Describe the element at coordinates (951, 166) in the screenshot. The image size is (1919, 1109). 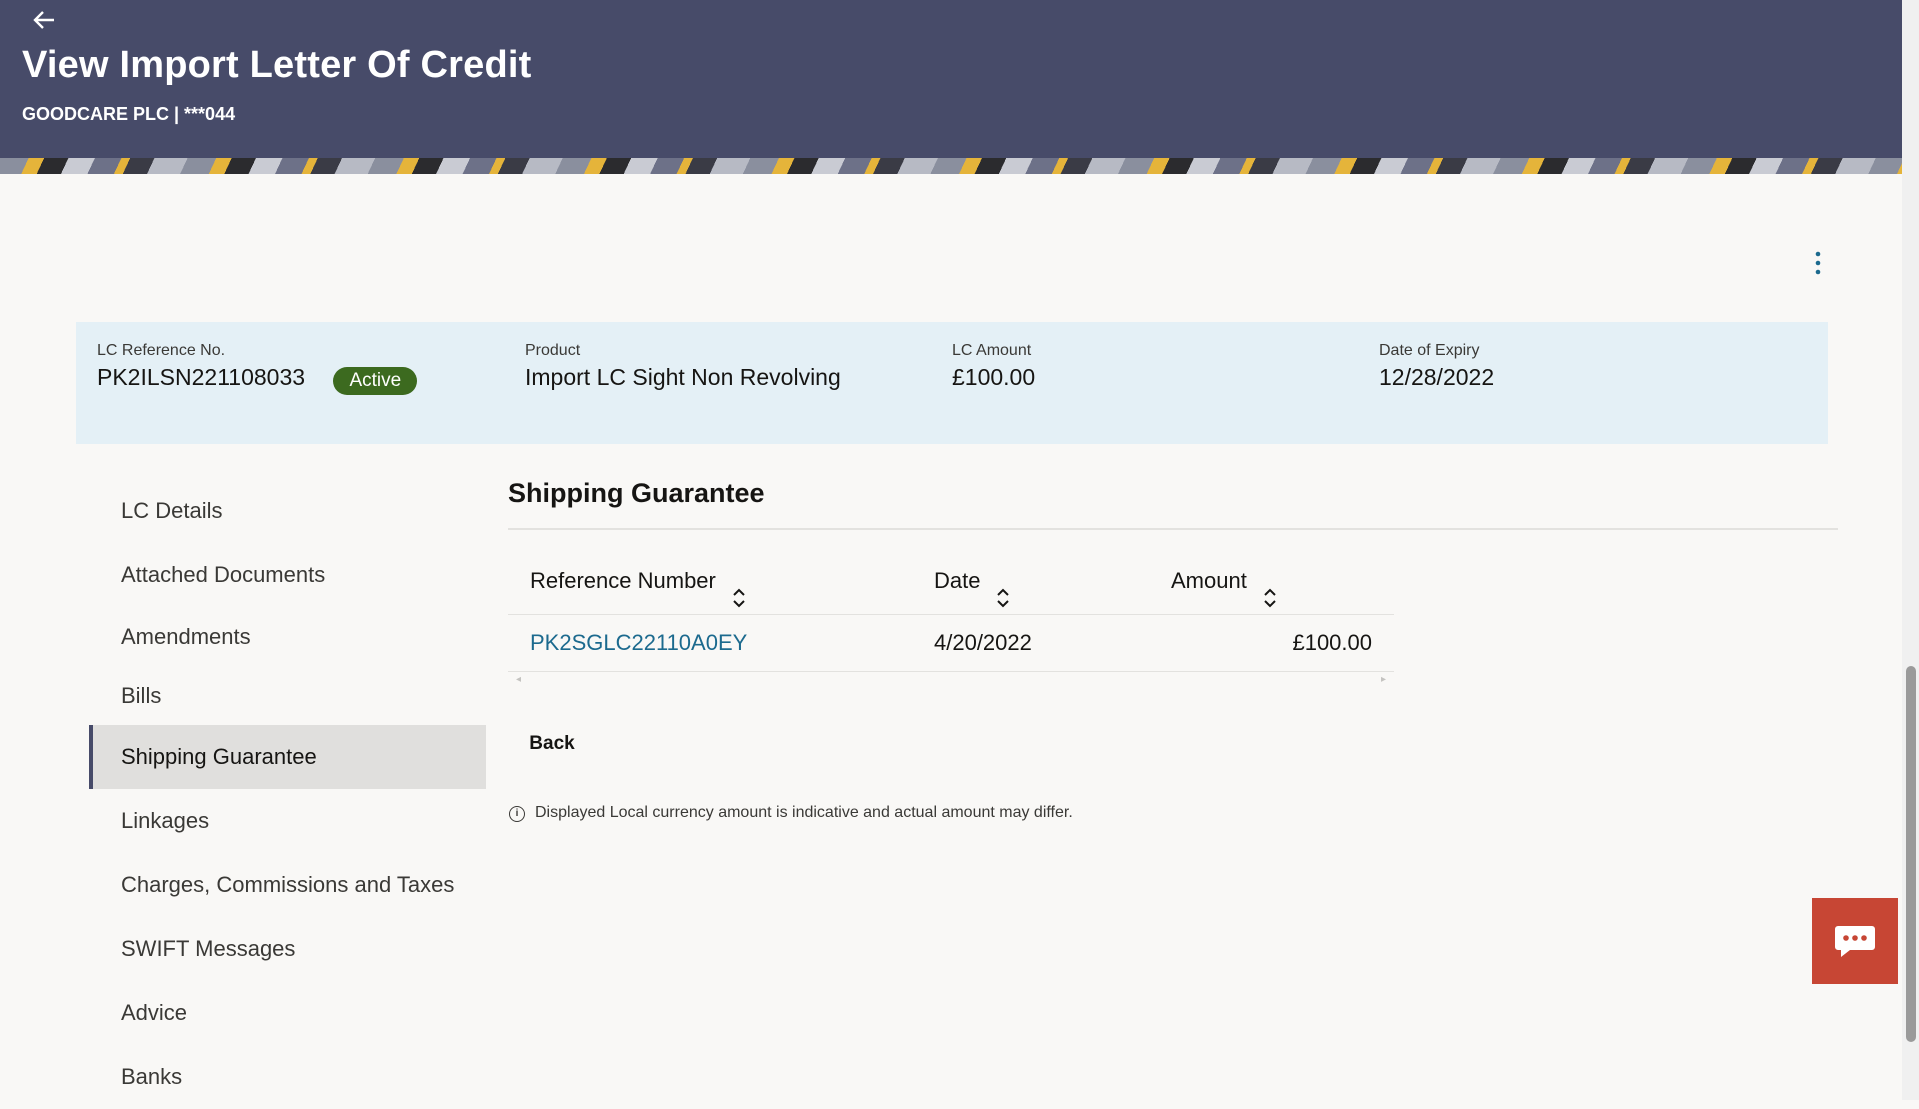
I see `header-banner-pattern` at that location.